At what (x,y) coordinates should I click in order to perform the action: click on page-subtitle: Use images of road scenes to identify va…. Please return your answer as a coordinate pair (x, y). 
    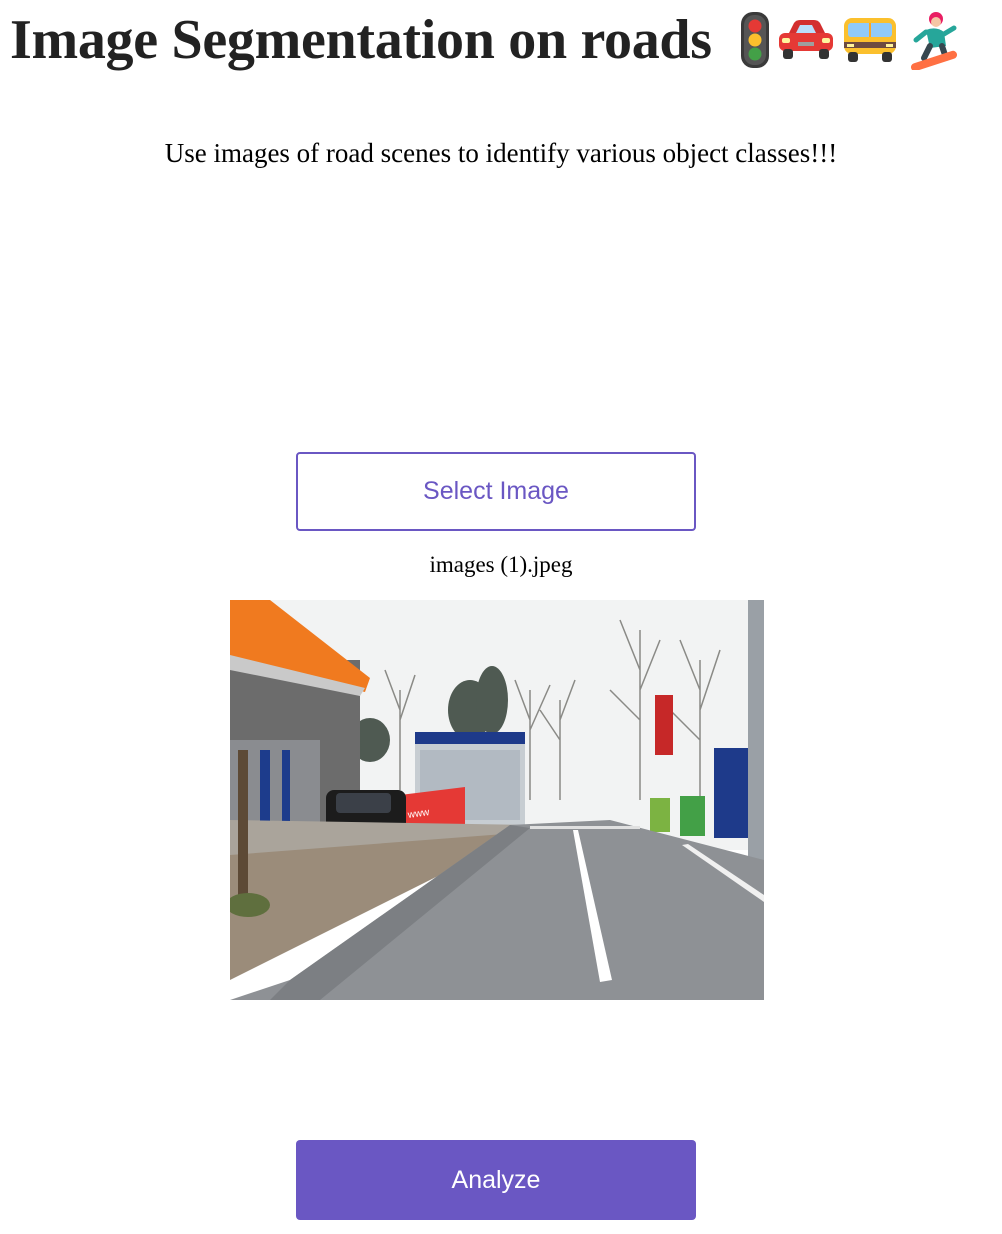
    Looking at the image, I should click on (501, 153).